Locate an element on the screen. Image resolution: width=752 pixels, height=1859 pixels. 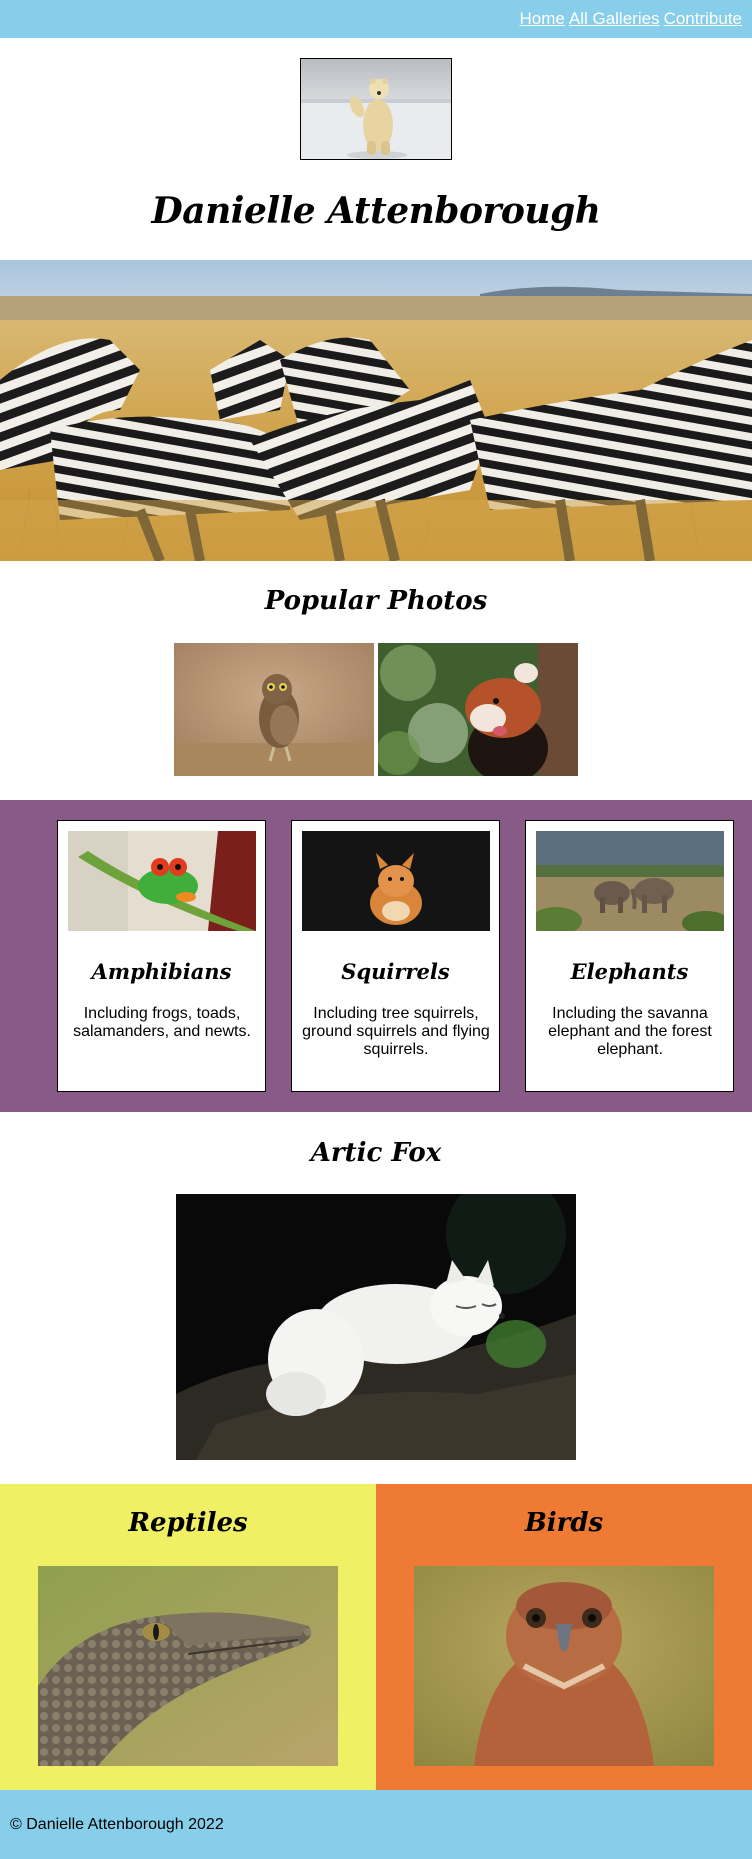
reptiles-heading: Reptiles is located at coordinates (188, 1523).